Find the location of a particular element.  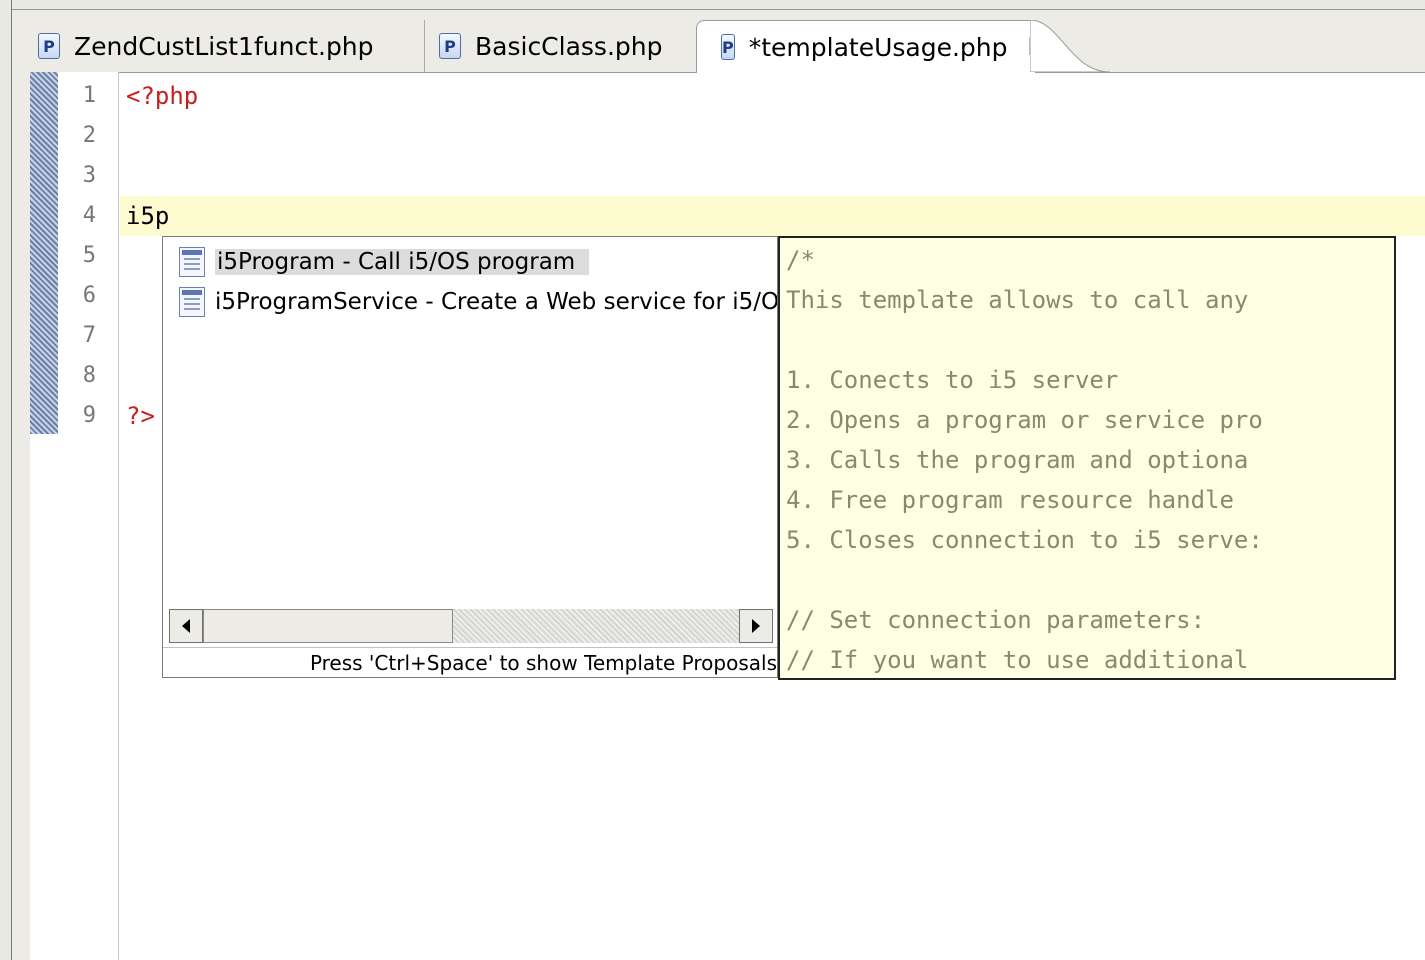

info-line: 1. Conects to i5 server is located at coordinates (952, 380).